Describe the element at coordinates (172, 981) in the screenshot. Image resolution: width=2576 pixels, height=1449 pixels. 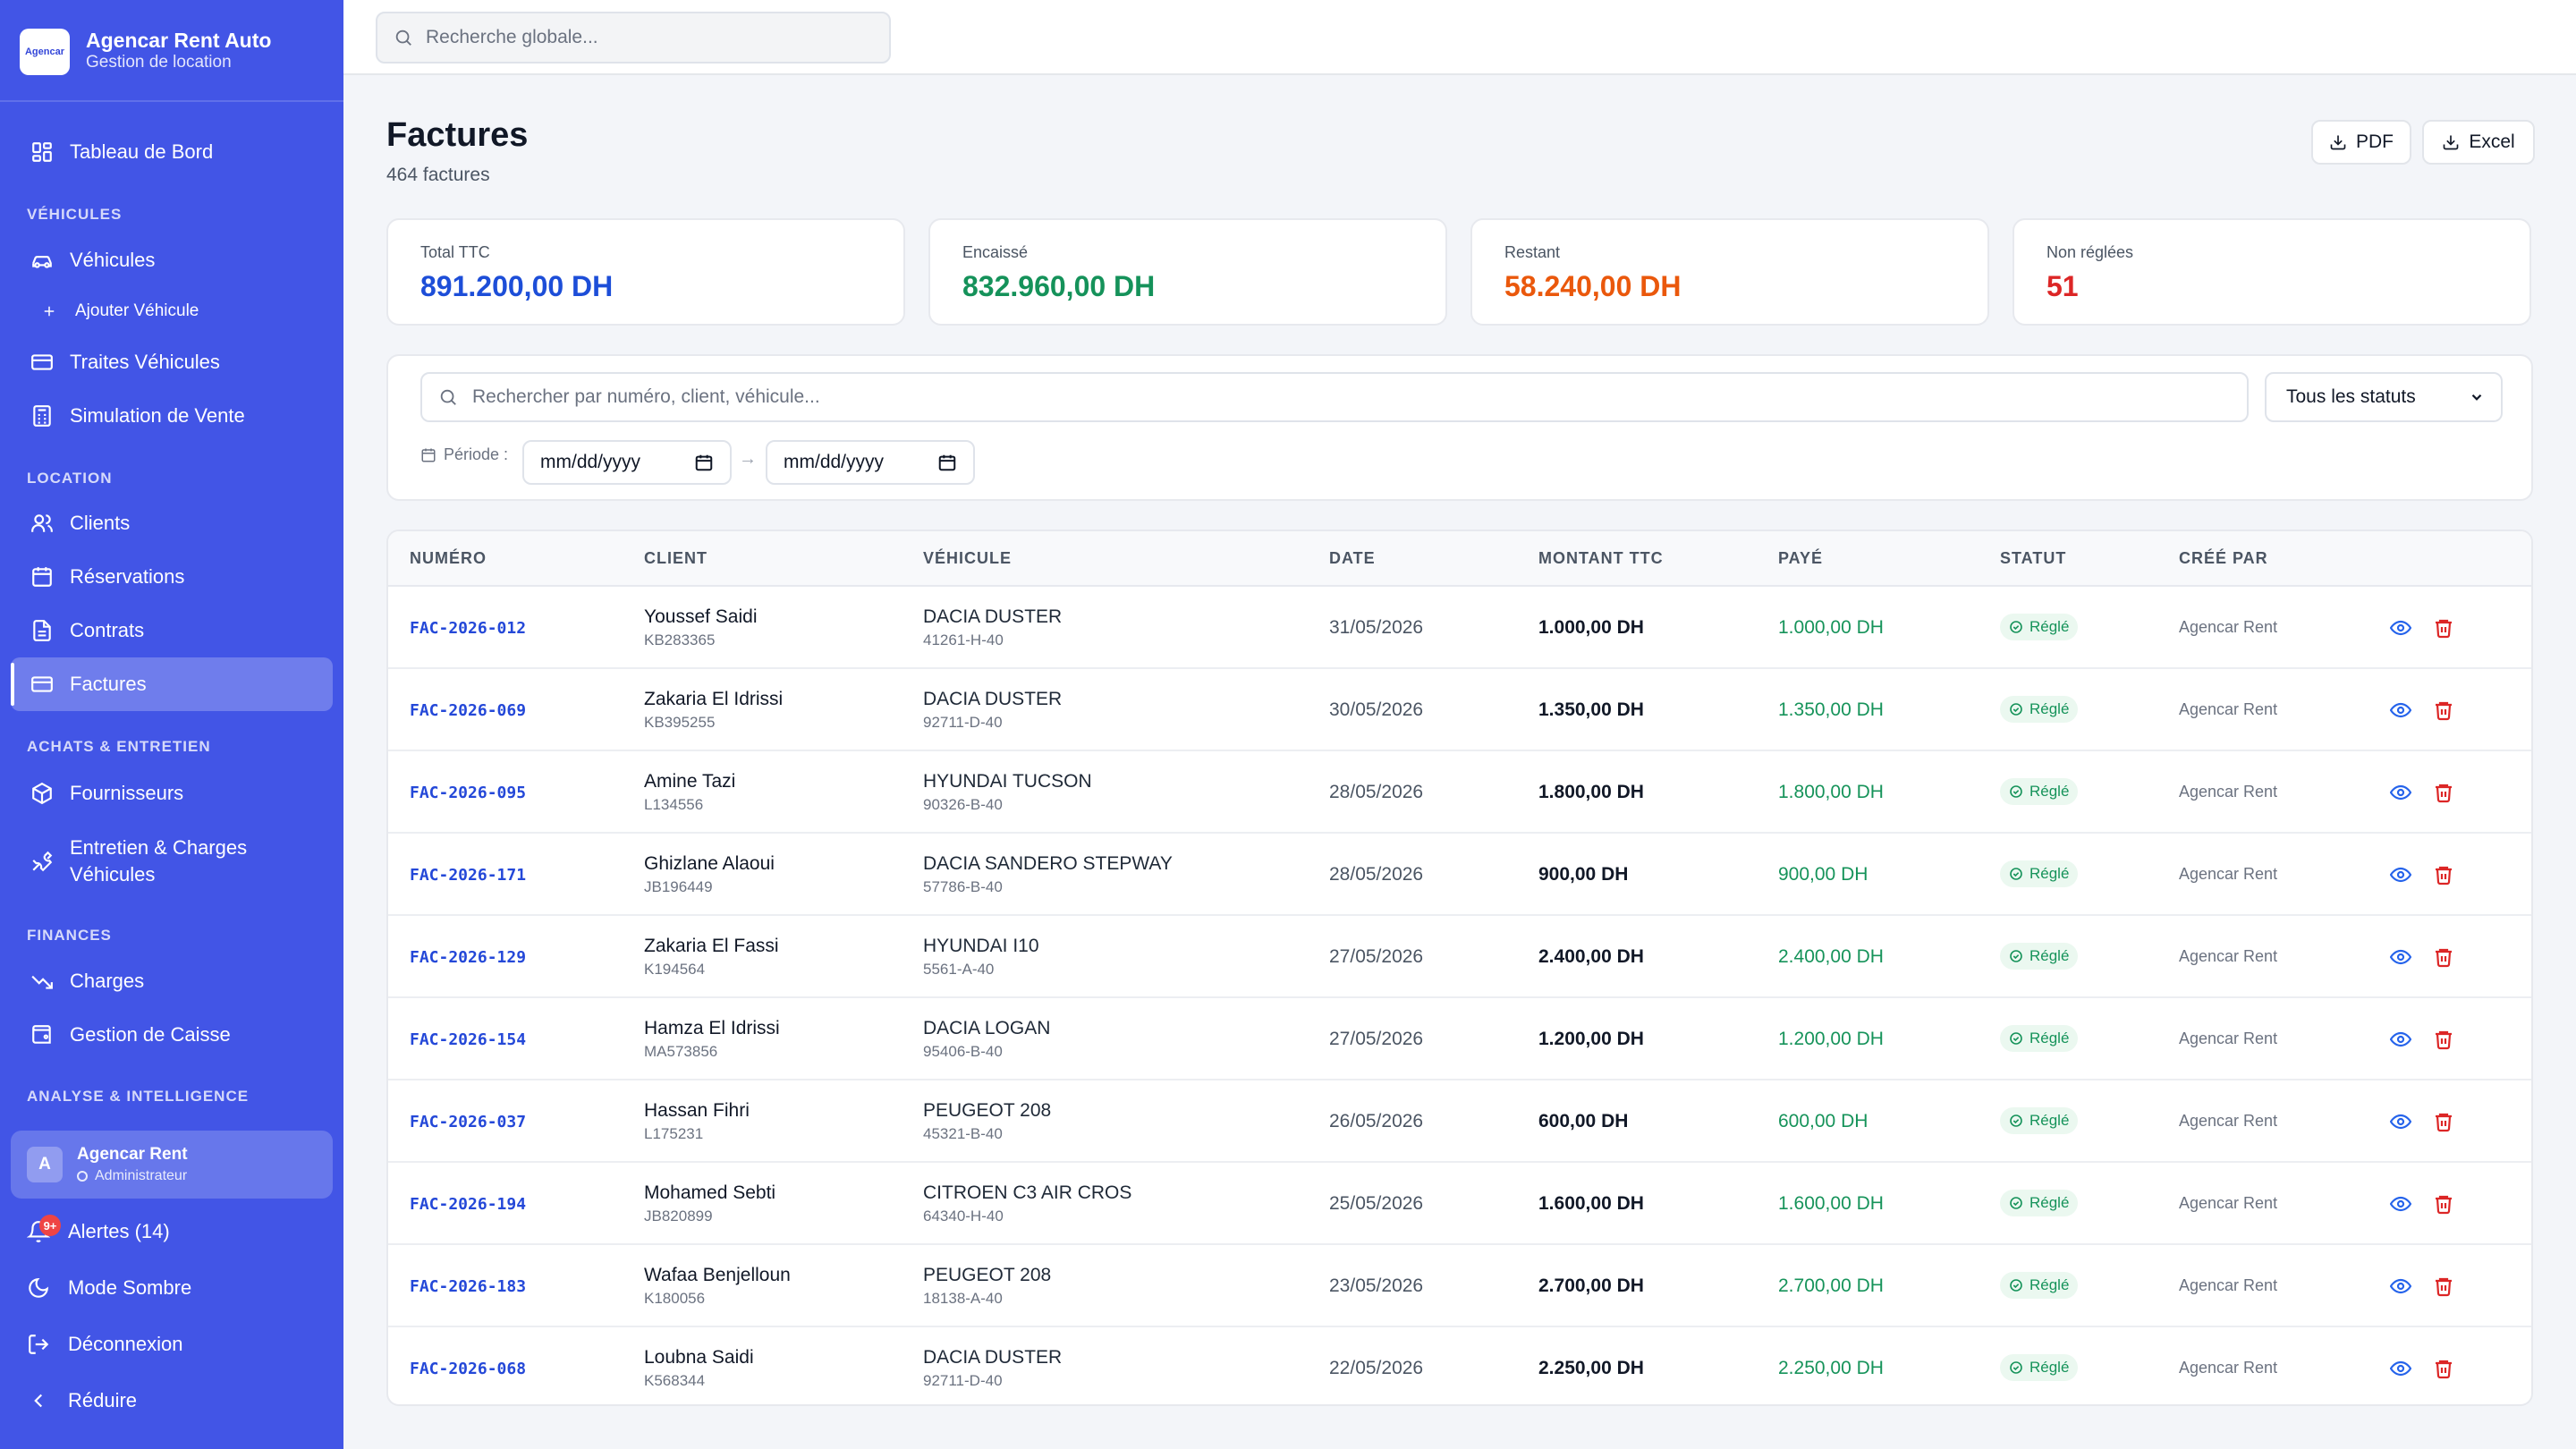
I see `sidebar-item-charges: Charges` at that location.